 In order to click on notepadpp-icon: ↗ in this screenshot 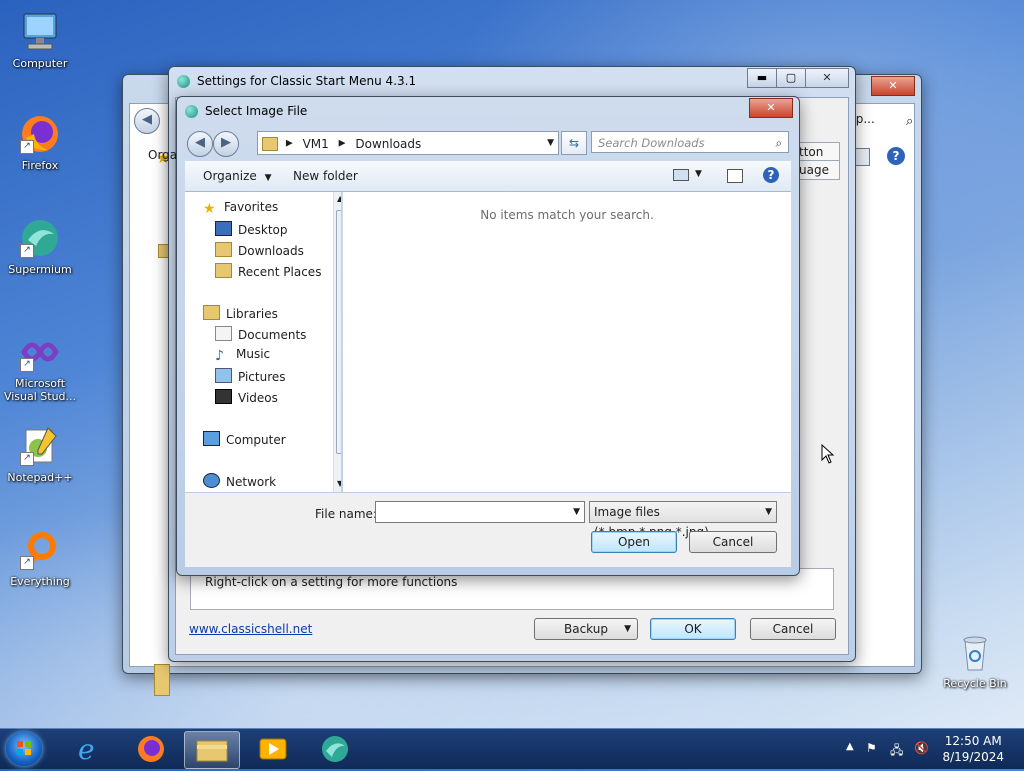, I will do `click(40, 446)`.